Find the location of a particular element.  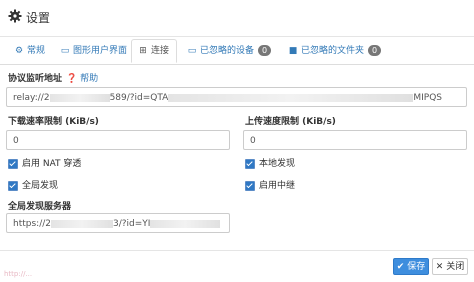

download-rate-input: 0 is located at coordinates (118, 140).